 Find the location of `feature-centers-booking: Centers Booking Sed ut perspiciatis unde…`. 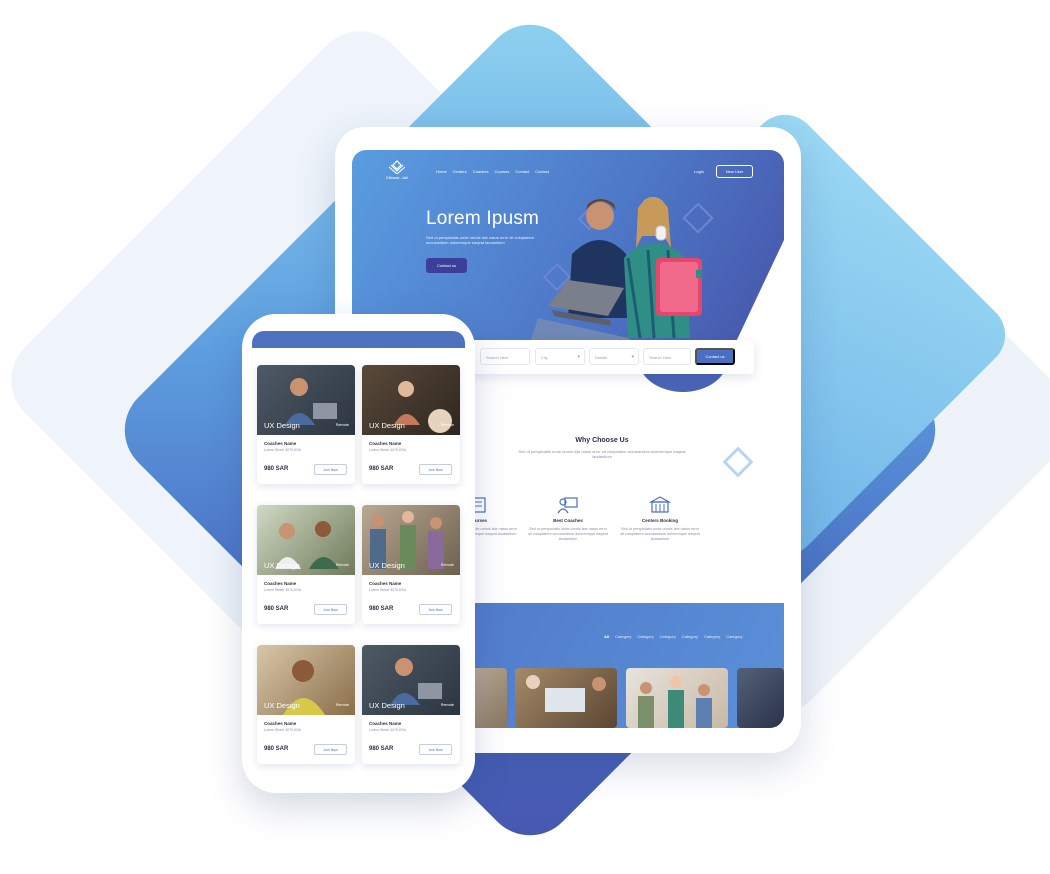

feature-centers-booking: Centers Booking Sed ut perspiciatis unde… is located at coordinates (660, 518).